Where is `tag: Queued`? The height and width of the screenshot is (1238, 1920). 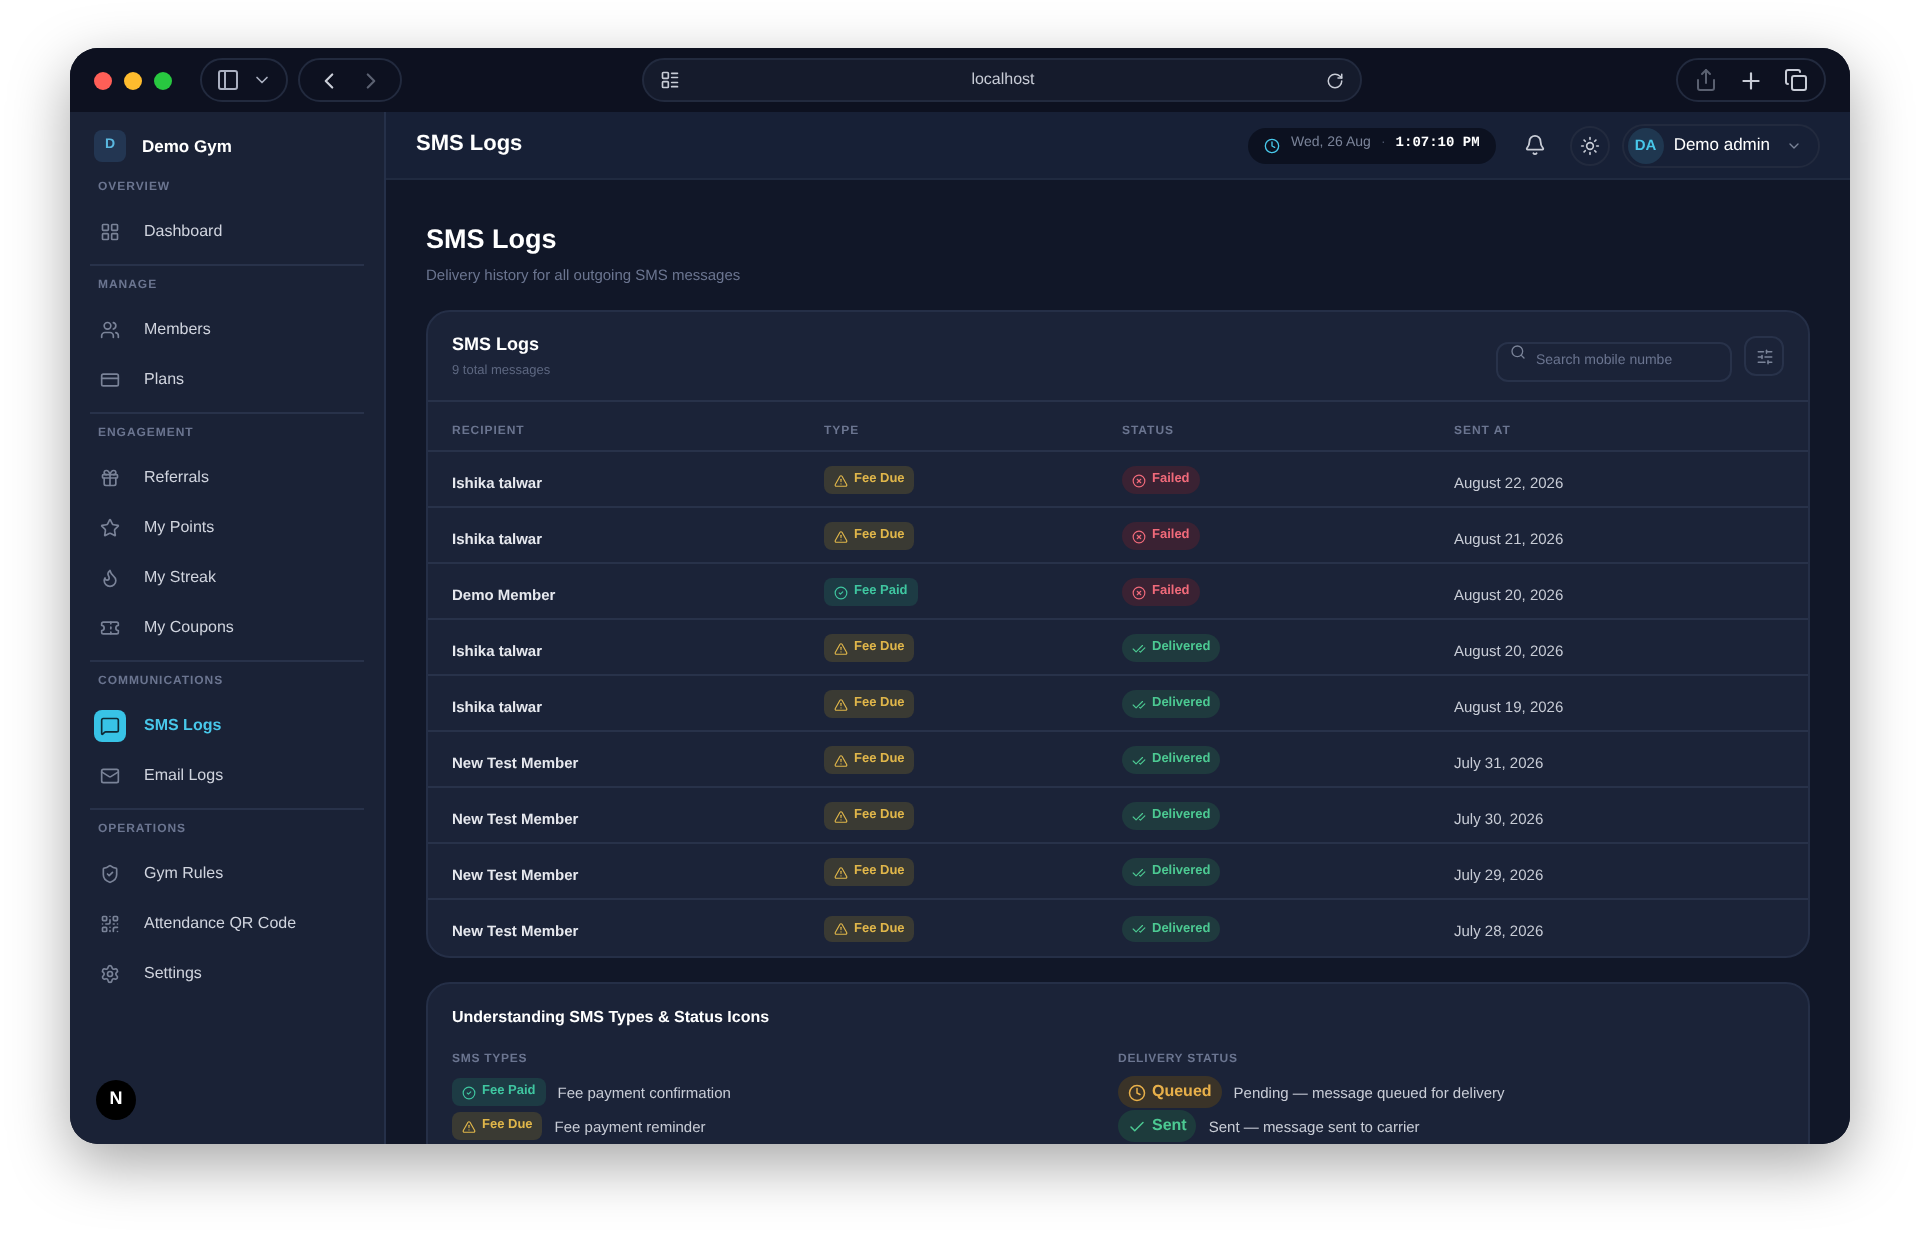
tag: Queued is located at coordinates (1170, 1092).